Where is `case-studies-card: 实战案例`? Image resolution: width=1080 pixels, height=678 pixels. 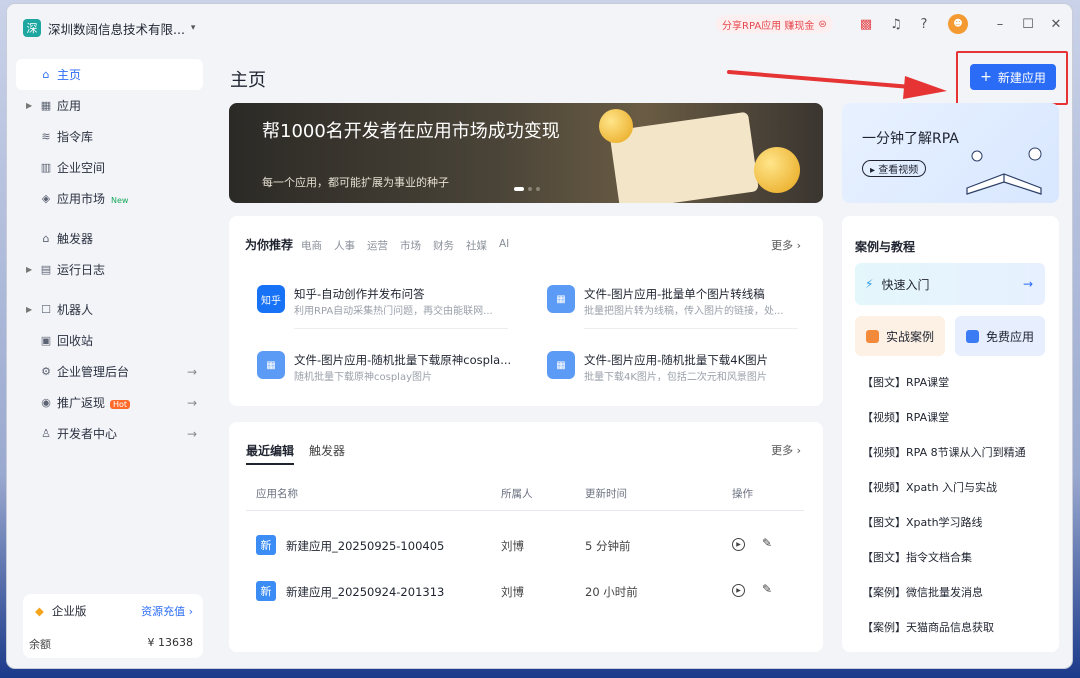 case-studies-card: 实战案例 is located at coordinates (900, 336).